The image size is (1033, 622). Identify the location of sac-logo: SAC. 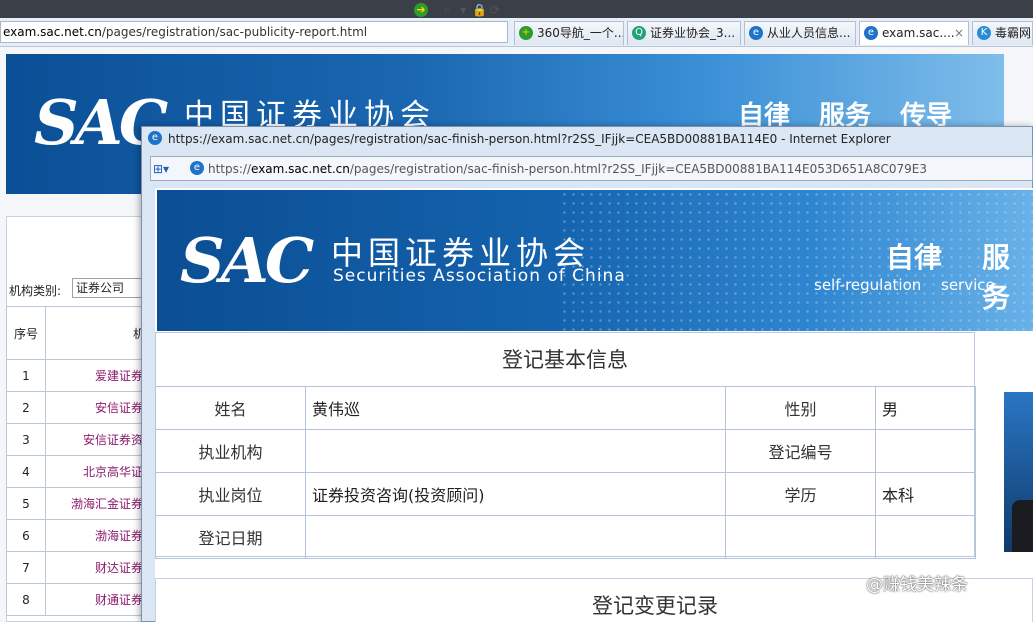
(247, 260).